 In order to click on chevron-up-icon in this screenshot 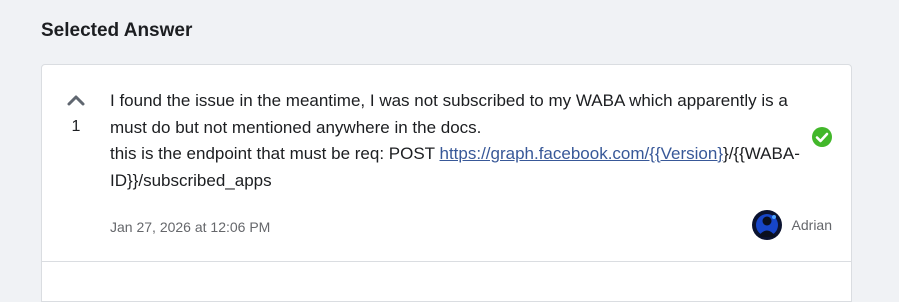, I will do `click(76, 100)`.